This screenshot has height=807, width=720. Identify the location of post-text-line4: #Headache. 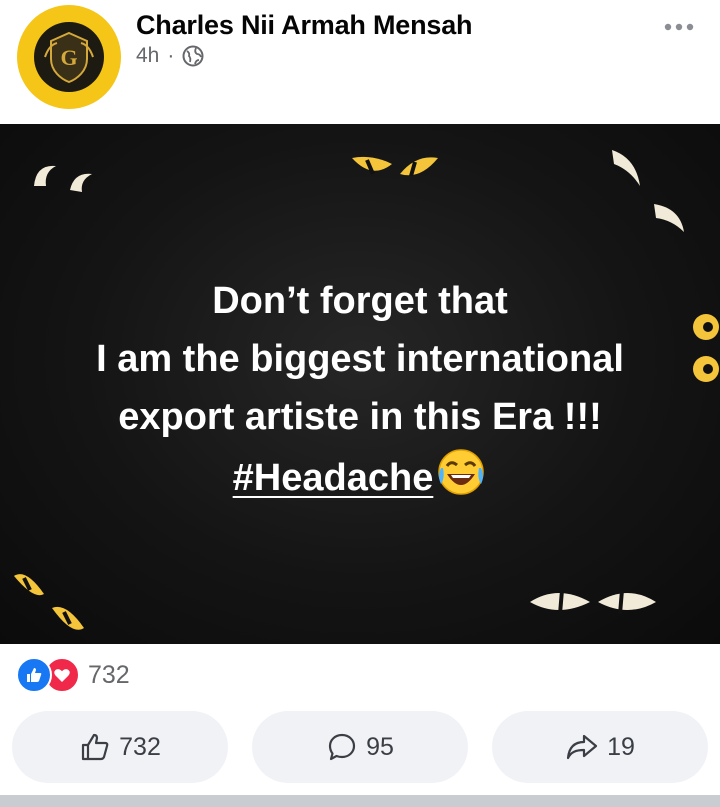
(360, 480).